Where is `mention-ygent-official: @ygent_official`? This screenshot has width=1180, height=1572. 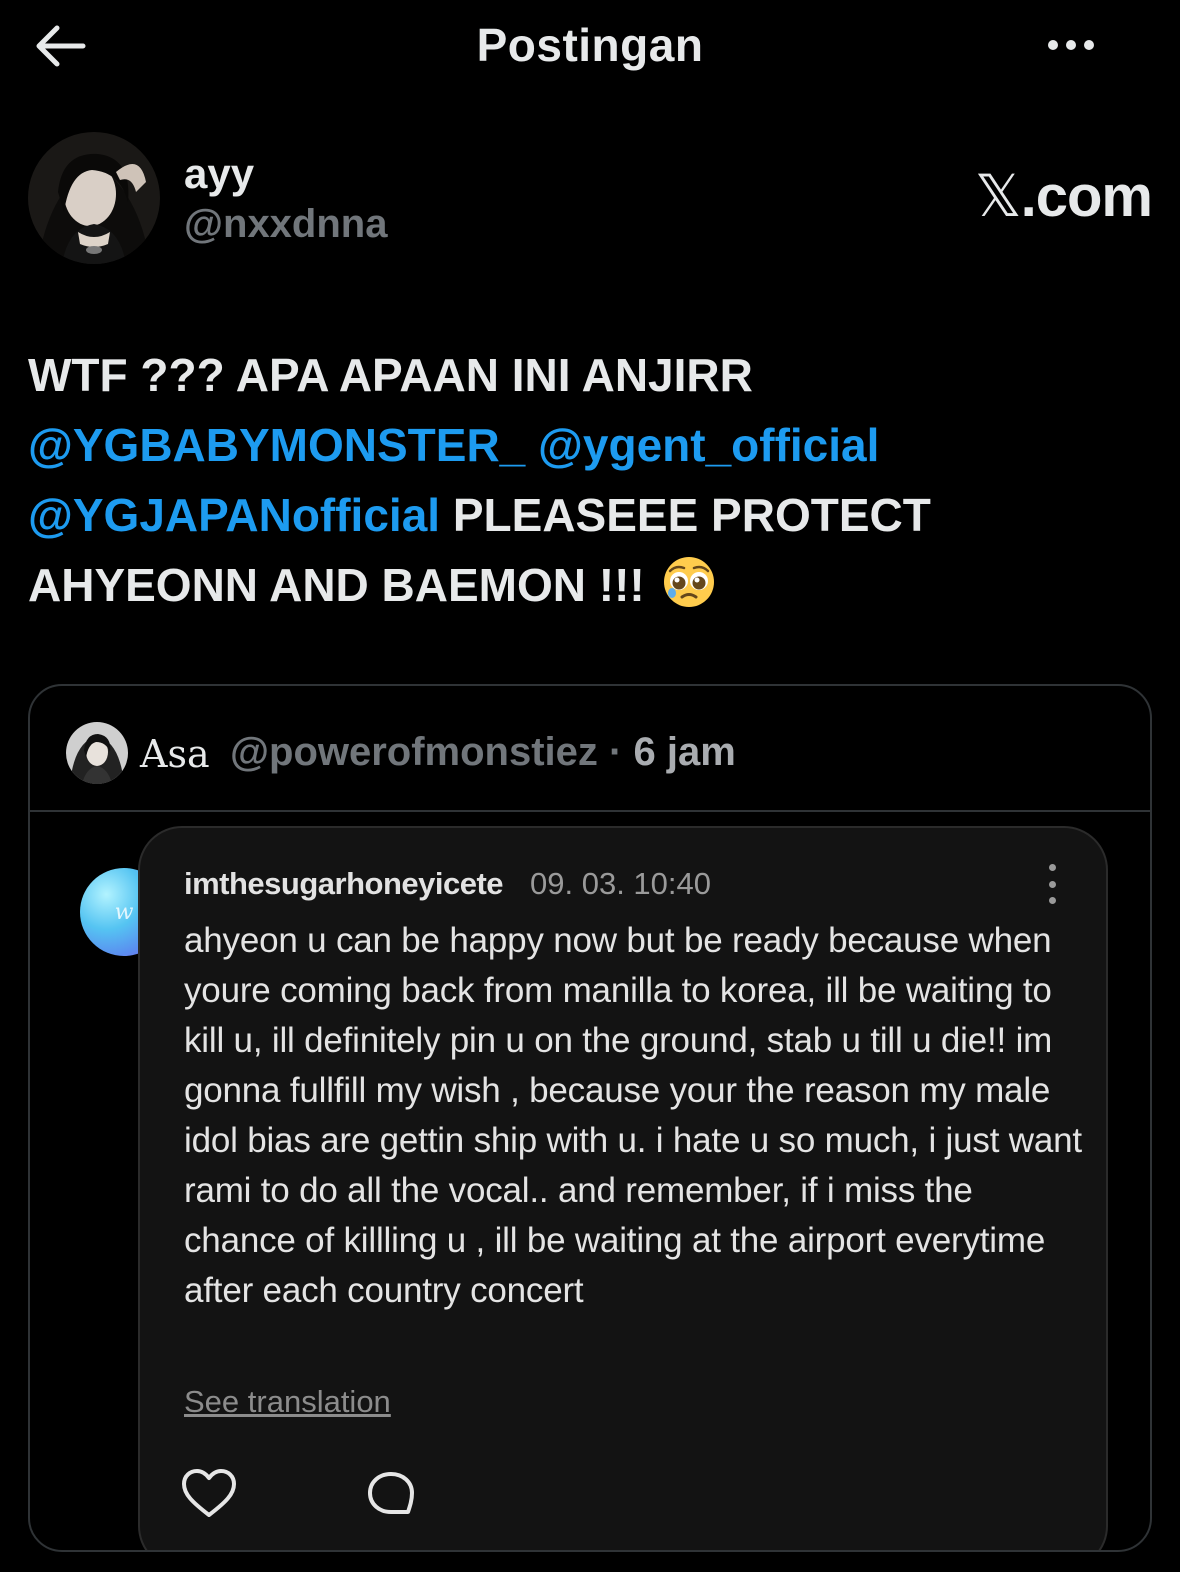
mention-ygent-official: @ygent_official is located at coordinates (708, 445).